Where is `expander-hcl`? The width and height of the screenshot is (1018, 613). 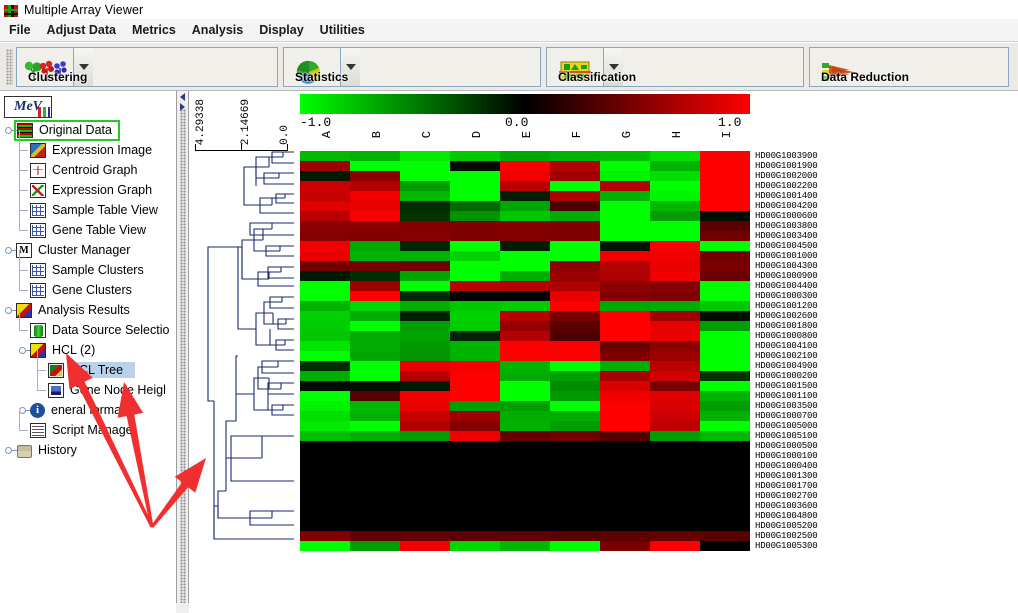 expander-hcl is located at coordinates (22, 350).